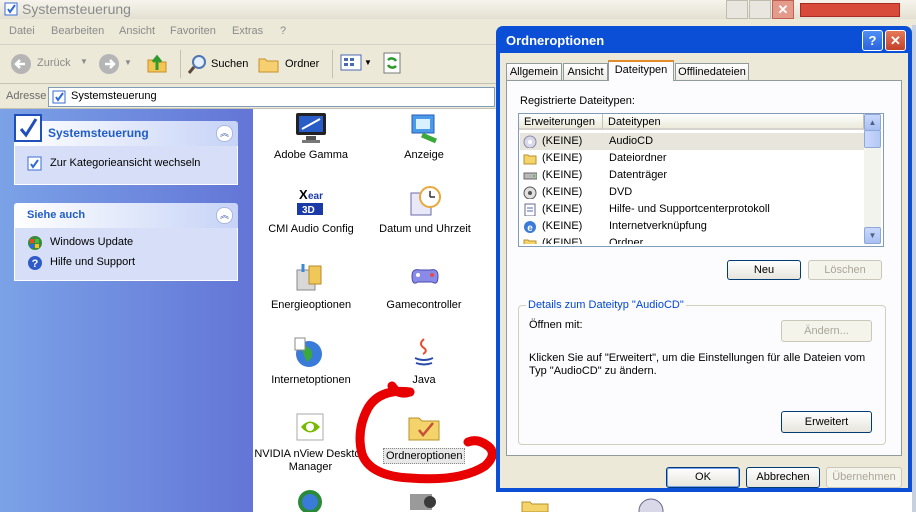 This screenshot has width=916, height=512. I want to click on panel-title: Systemsteuerung, so click(98, 133).